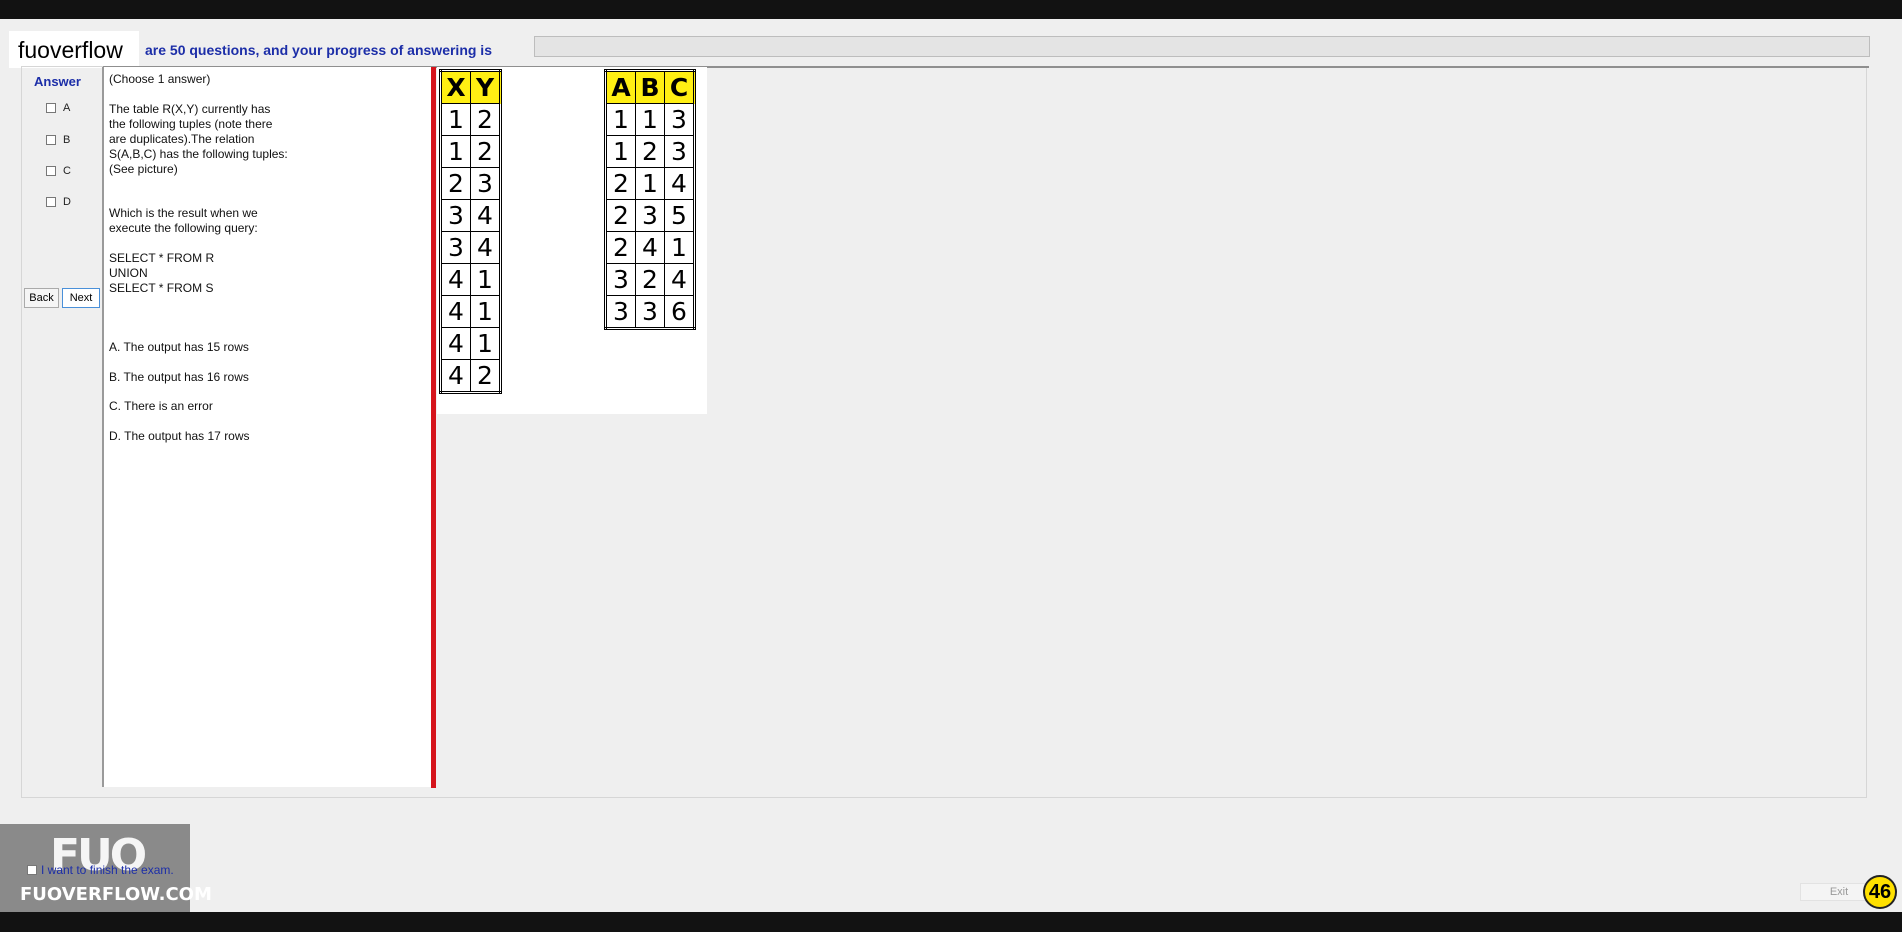  I want to click on question-body-line: The table R(X,Y) currently has, so click(190, 109).